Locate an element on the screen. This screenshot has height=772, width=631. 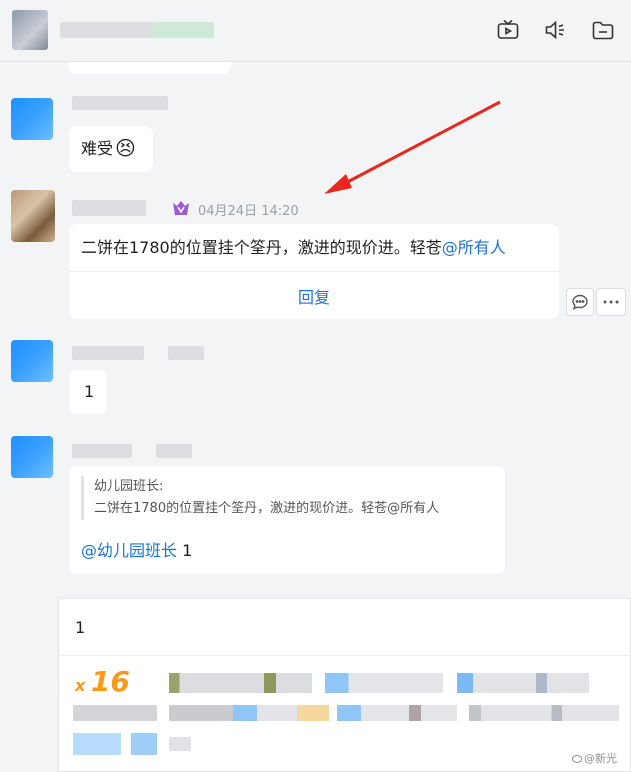
mention-link: @幼儿园班长 is located at coordinates (129, 550).